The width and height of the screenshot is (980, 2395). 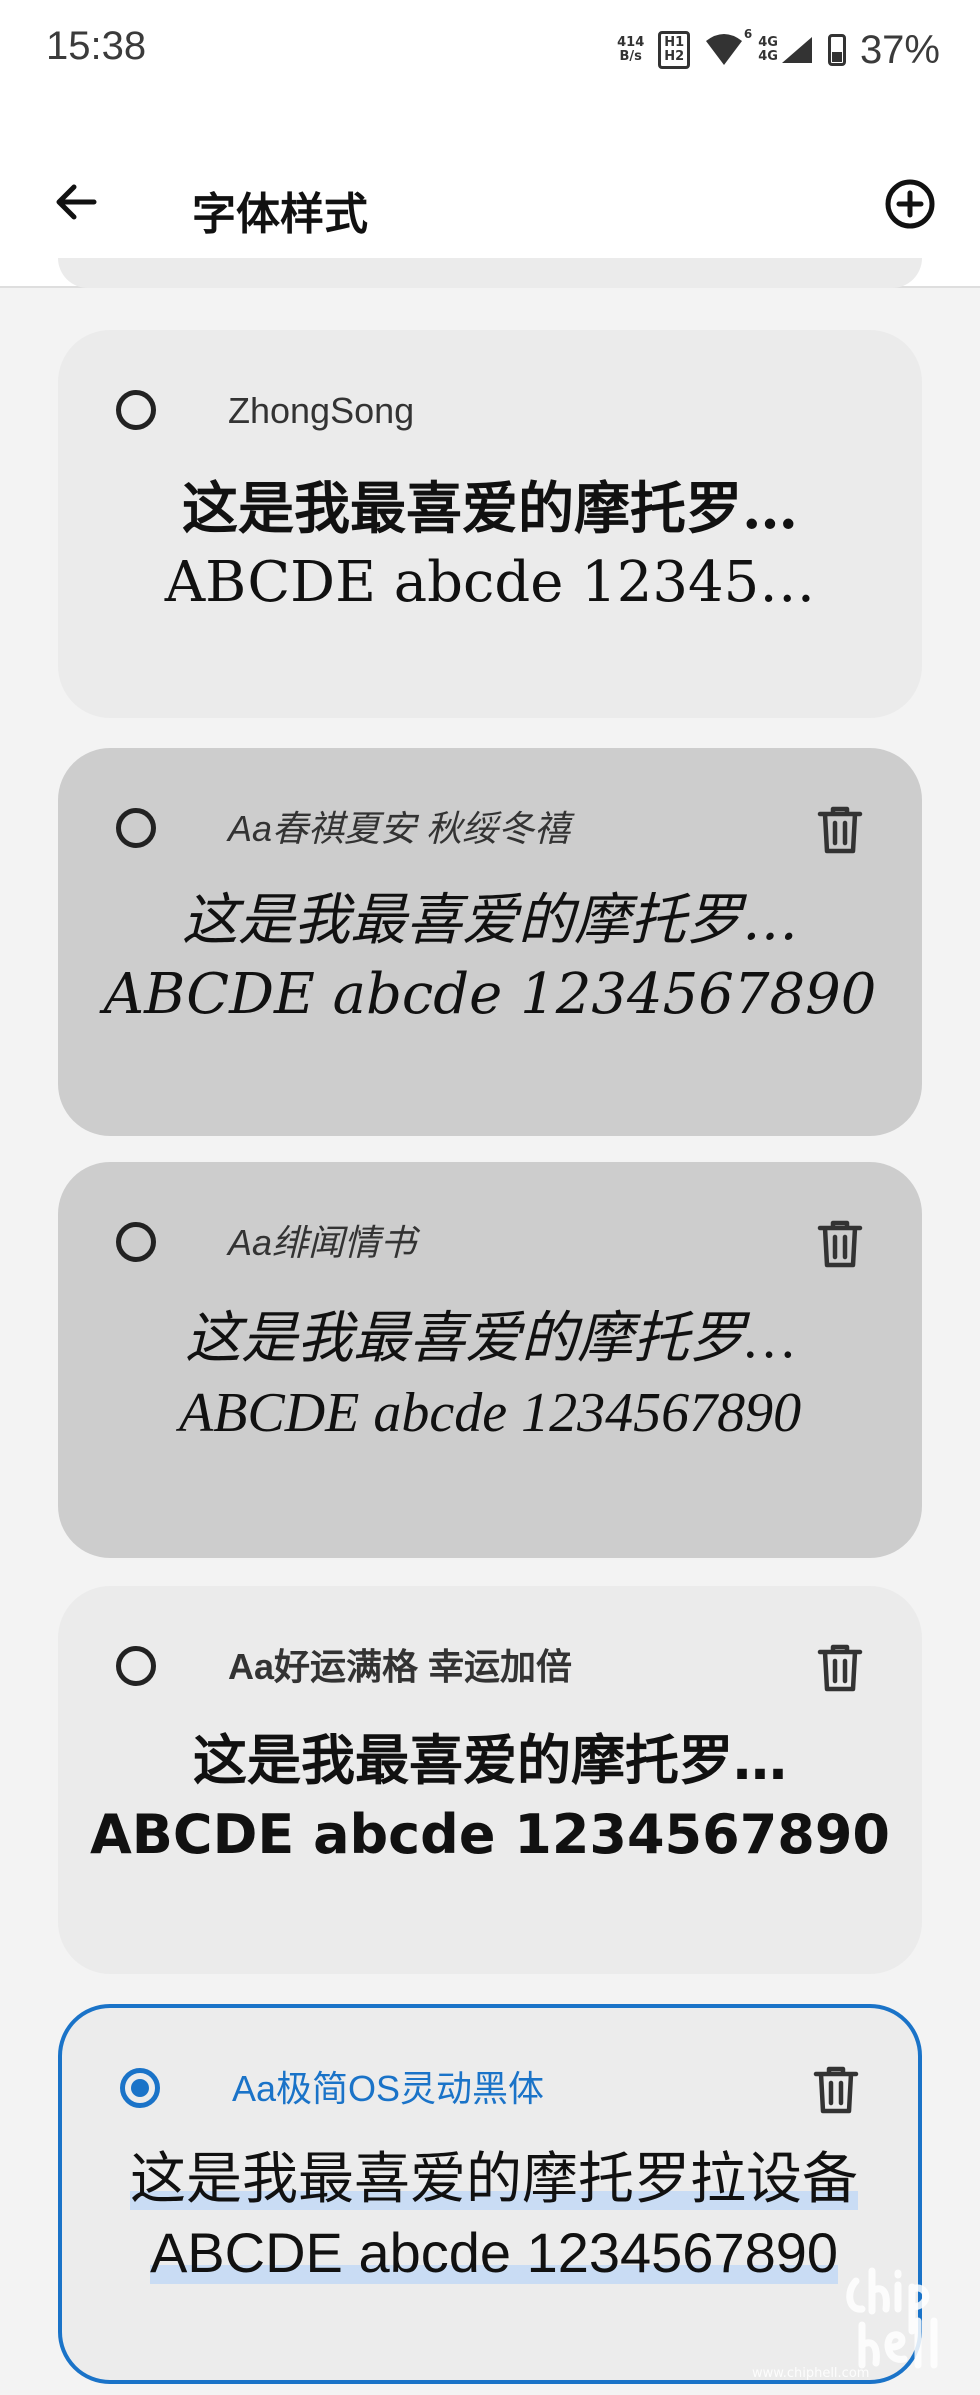 What do you see at coordinates (811, 2373) in the screenshot?
I see `watermark-text: www.chiphell.com` at bounding box center [811, 2373].